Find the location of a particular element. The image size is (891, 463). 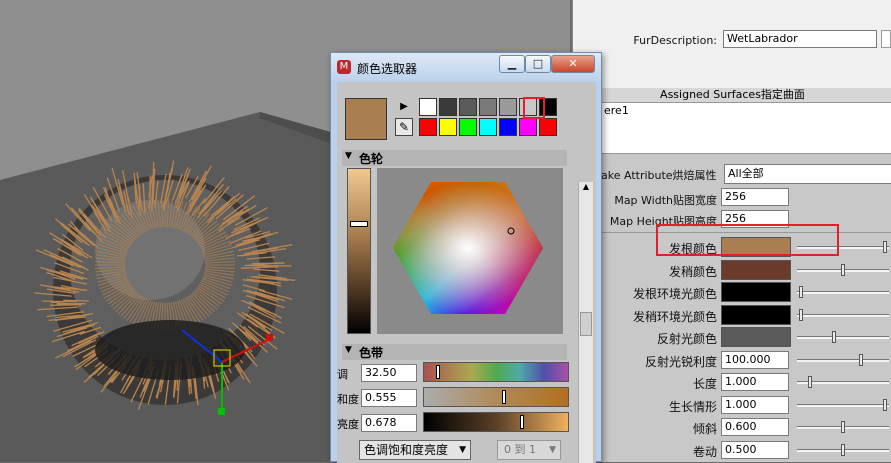

fur-description-label: FurDescription: is located at coordinates (675, 40).